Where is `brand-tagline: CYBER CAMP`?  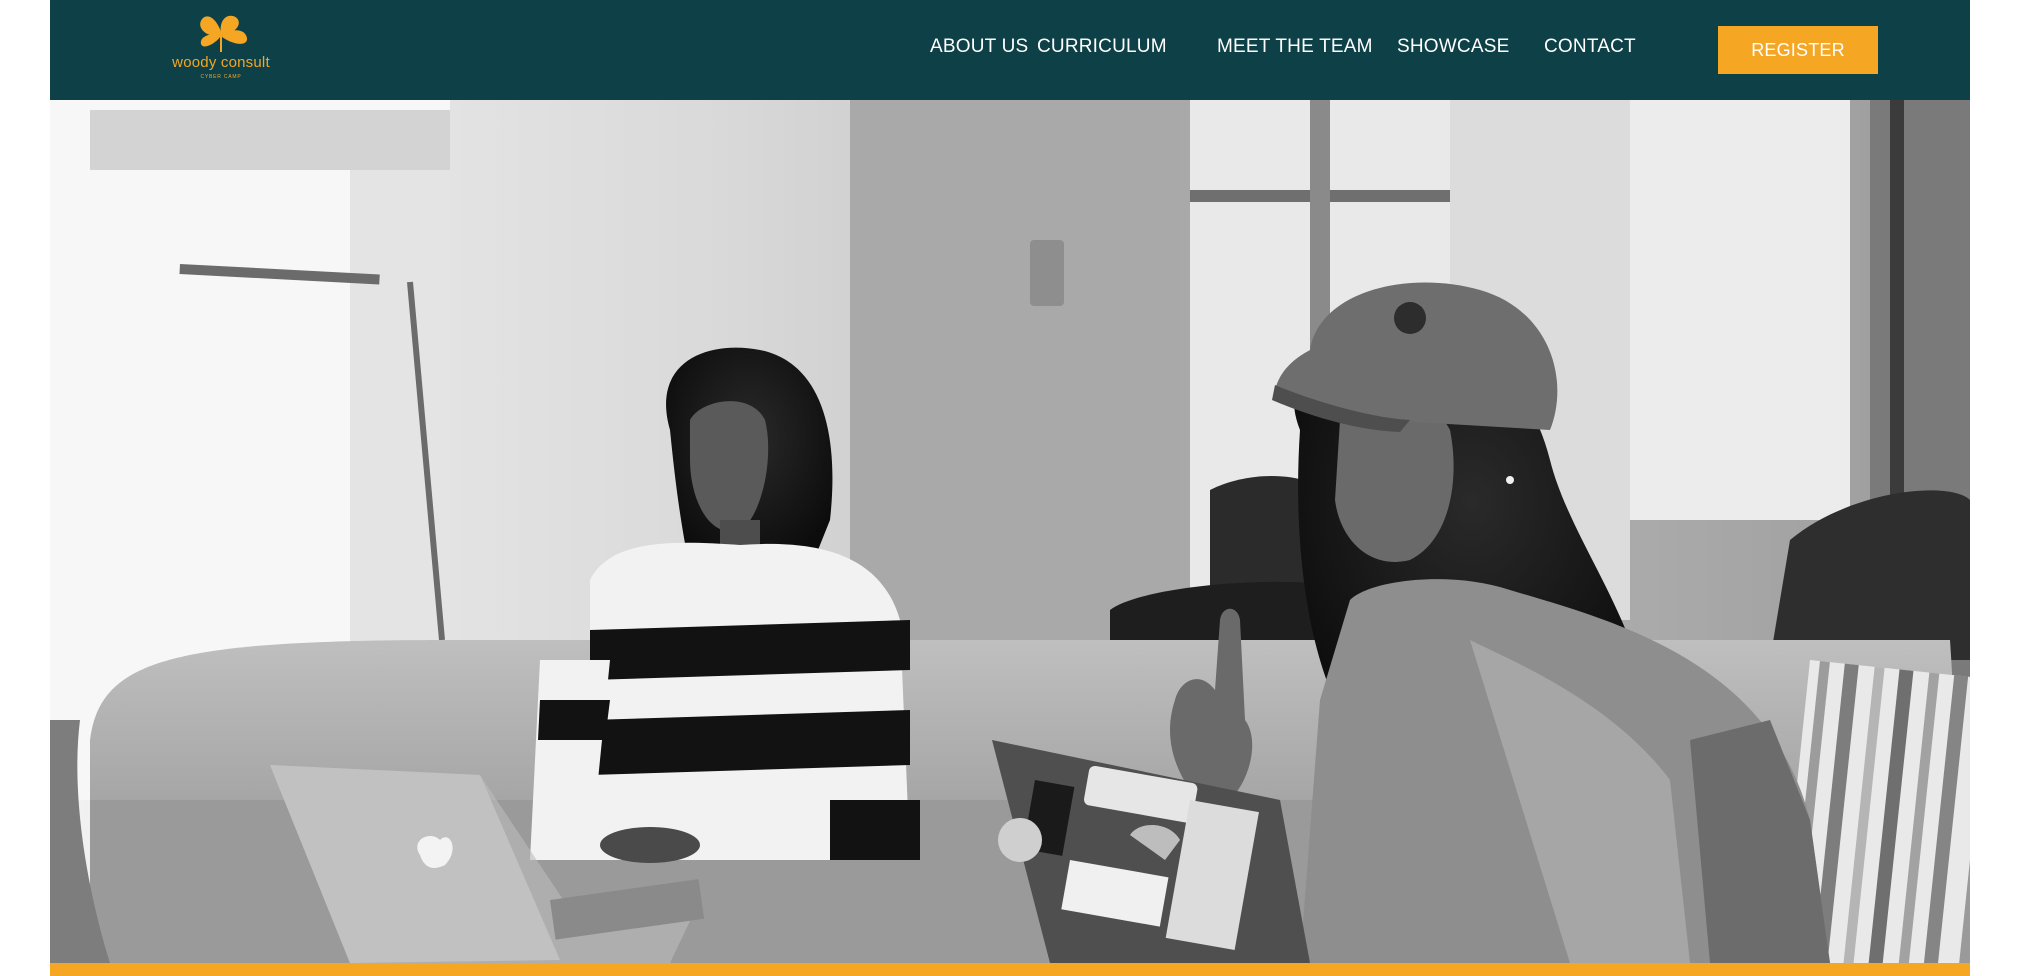
brand-tagline: CYBER CAMP is located at coordinates (221, 77).